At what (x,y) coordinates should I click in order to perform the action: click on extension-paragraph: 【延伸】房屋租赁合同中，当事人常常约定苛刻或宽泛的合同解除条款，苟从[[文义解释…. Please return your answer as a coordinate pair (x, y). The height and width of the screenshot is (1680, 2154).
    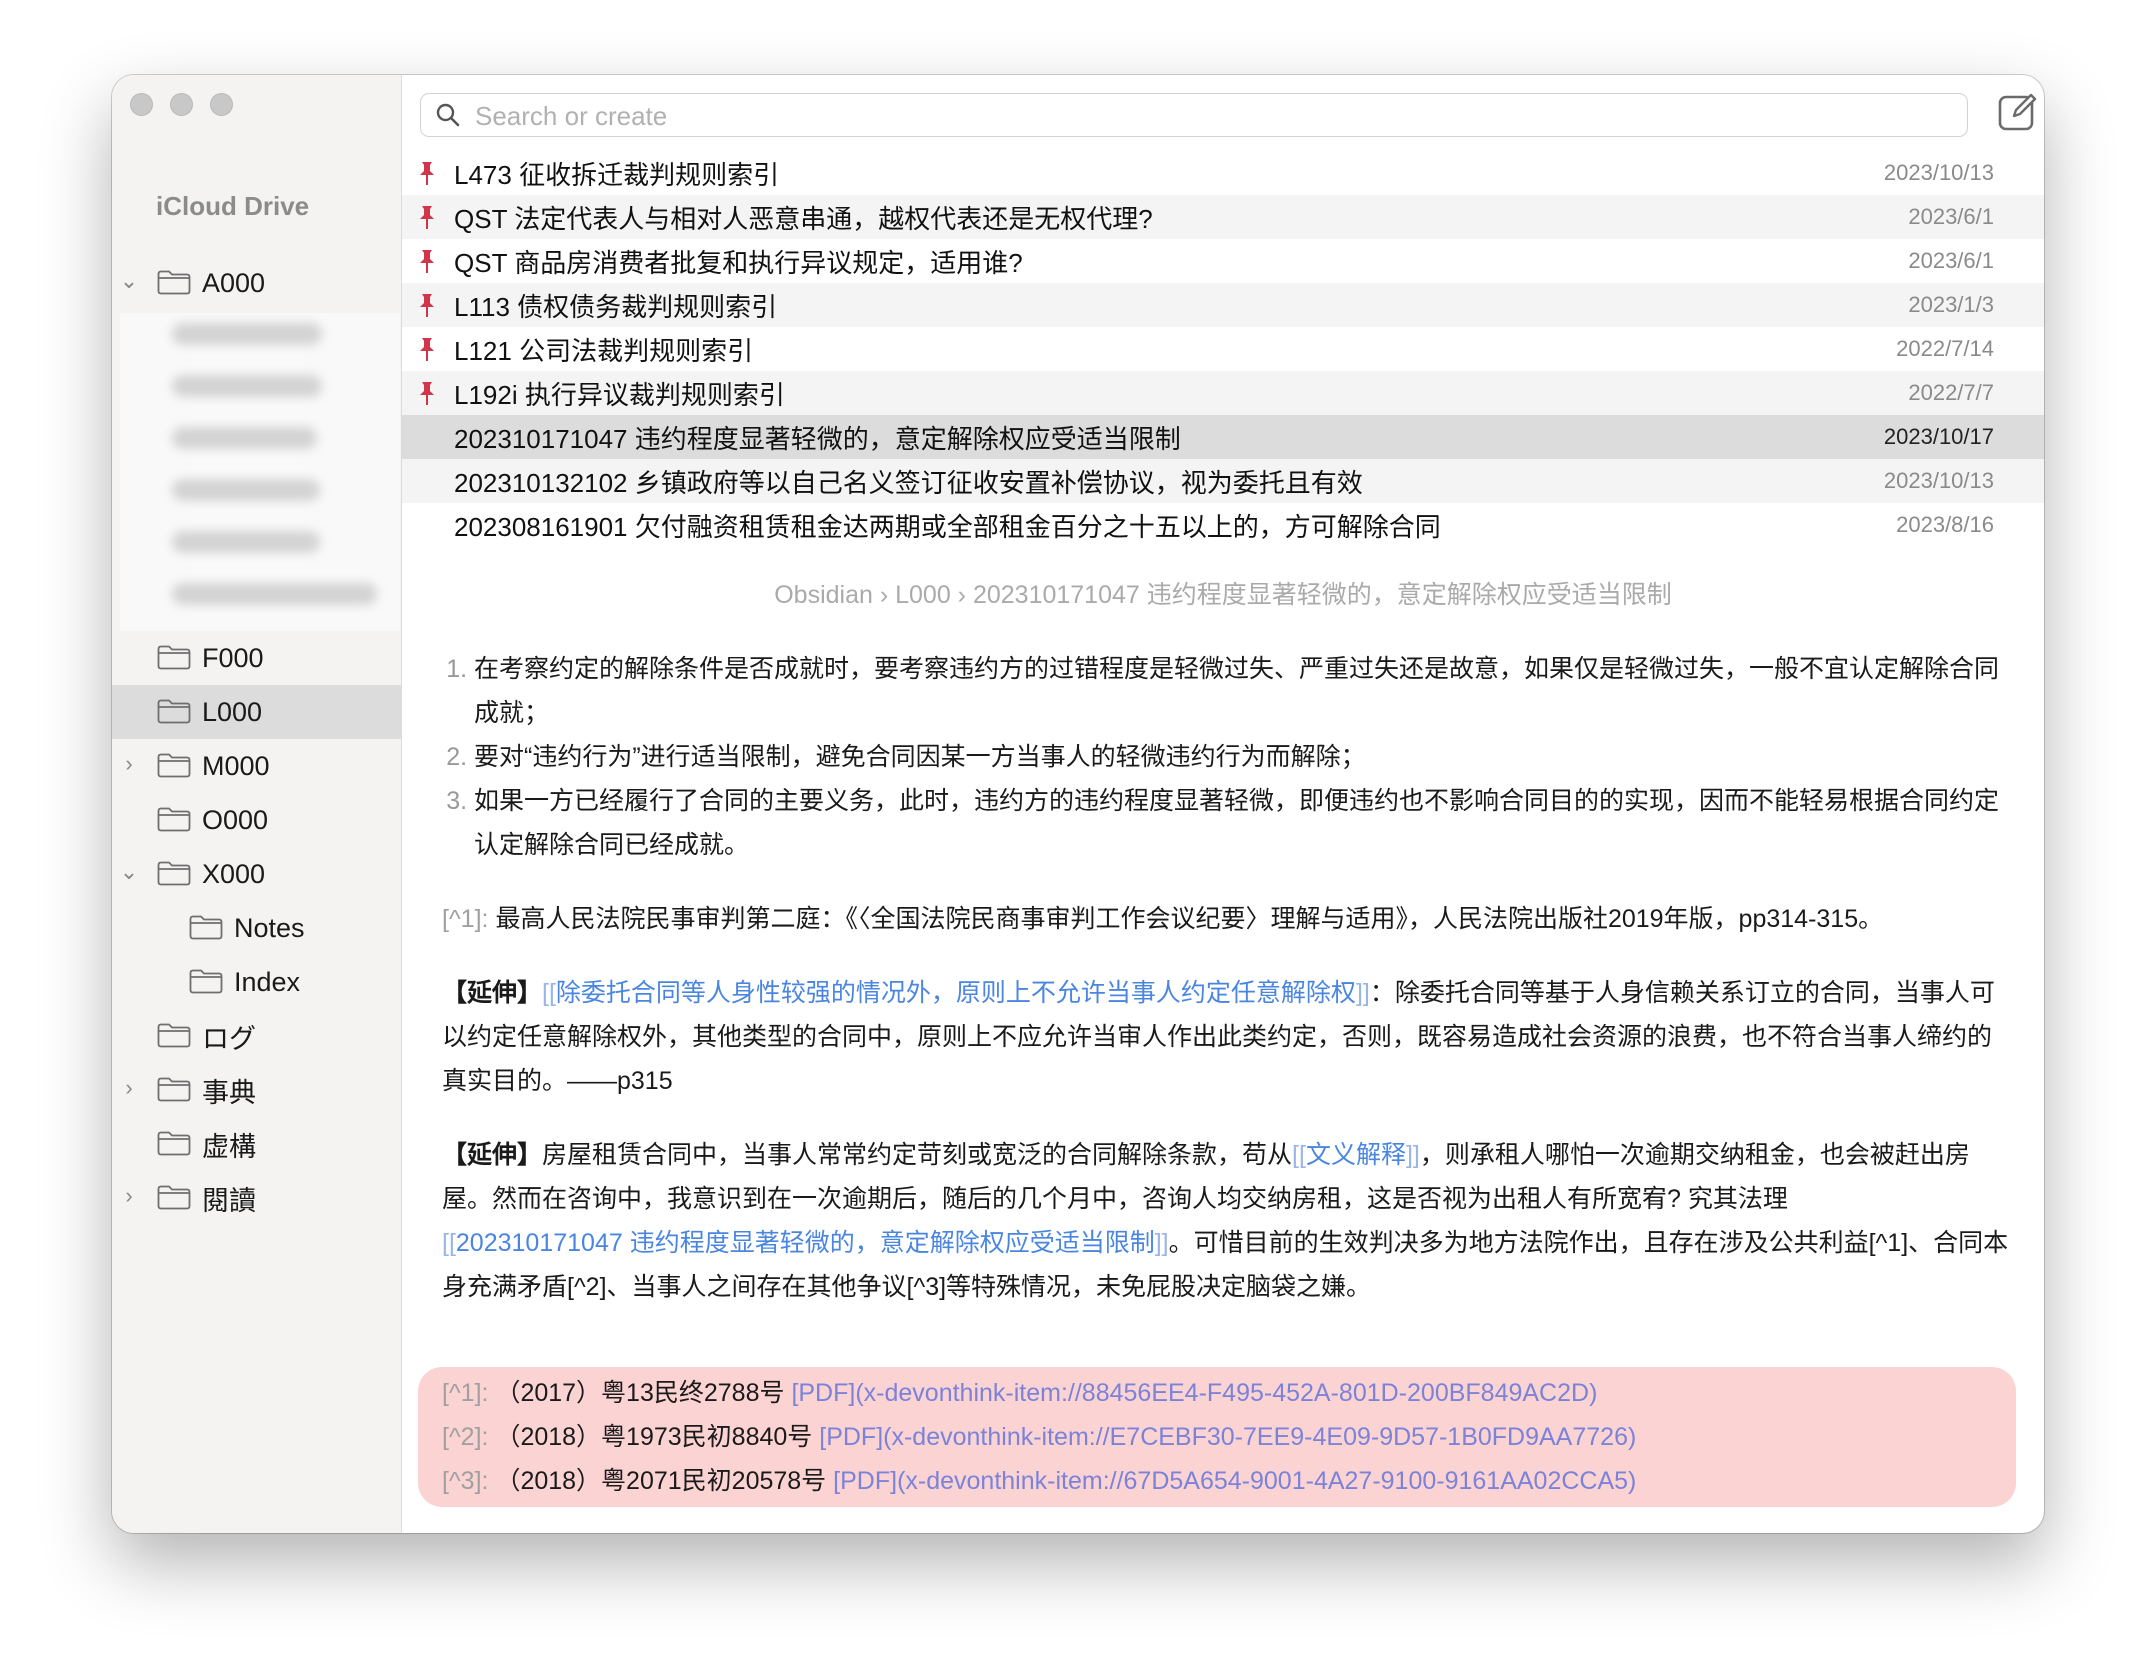
    Looking at the image, I should click on (1227, 1221).